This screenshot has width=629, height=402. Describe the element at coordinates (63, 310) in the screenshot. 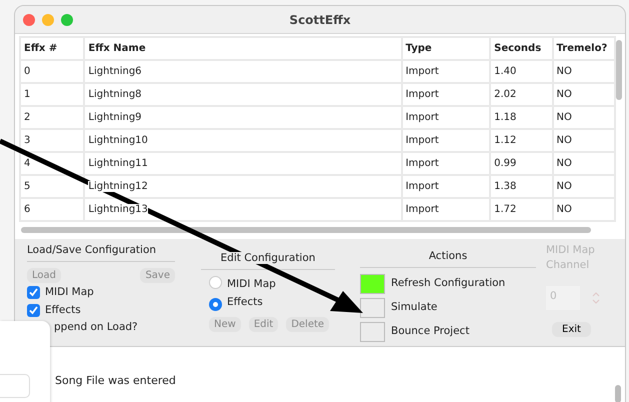

I see `checkbox-label: Effects` at that location.